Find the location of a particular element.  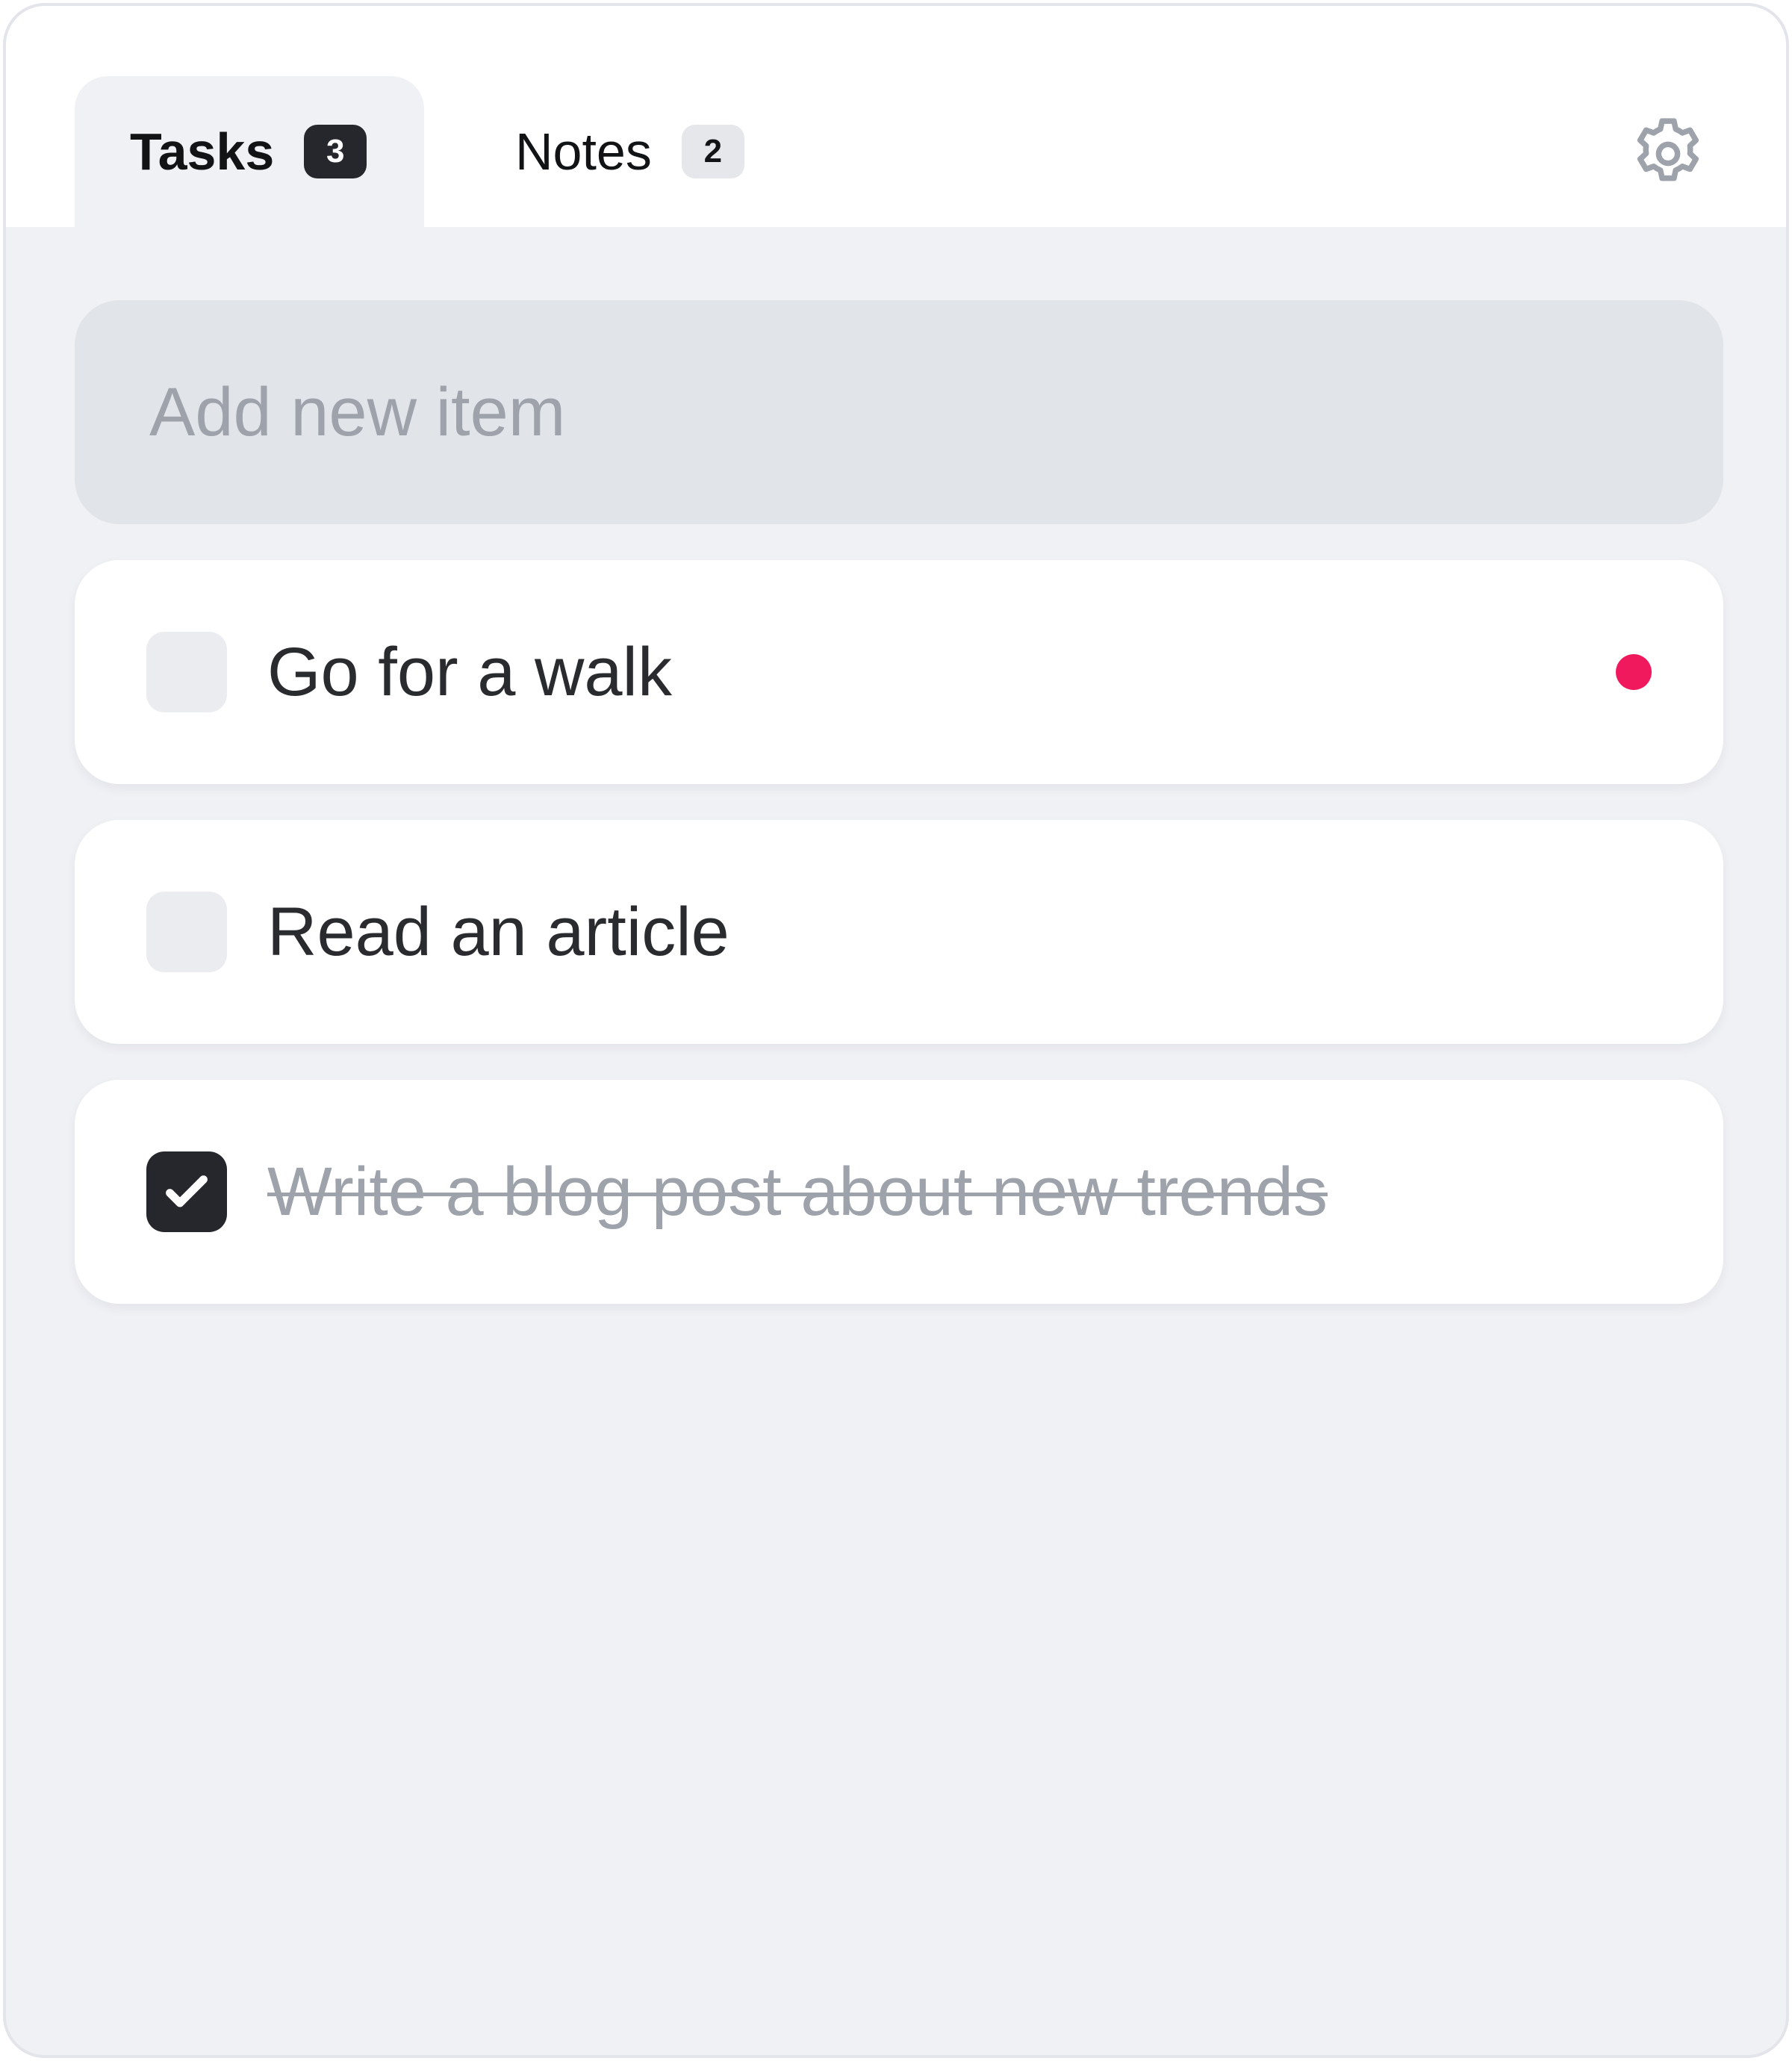

task-item-write-a-blog-post: Write a blog post about new trends is located at coordinates (899, 1192).